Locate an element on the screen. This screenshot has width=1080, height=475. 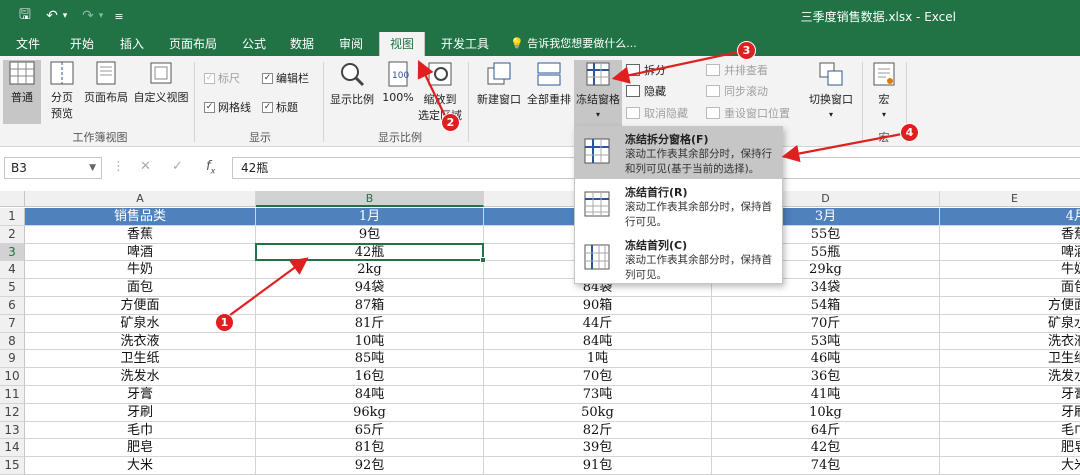
select-all-corner is located at coordinates (12, 199).